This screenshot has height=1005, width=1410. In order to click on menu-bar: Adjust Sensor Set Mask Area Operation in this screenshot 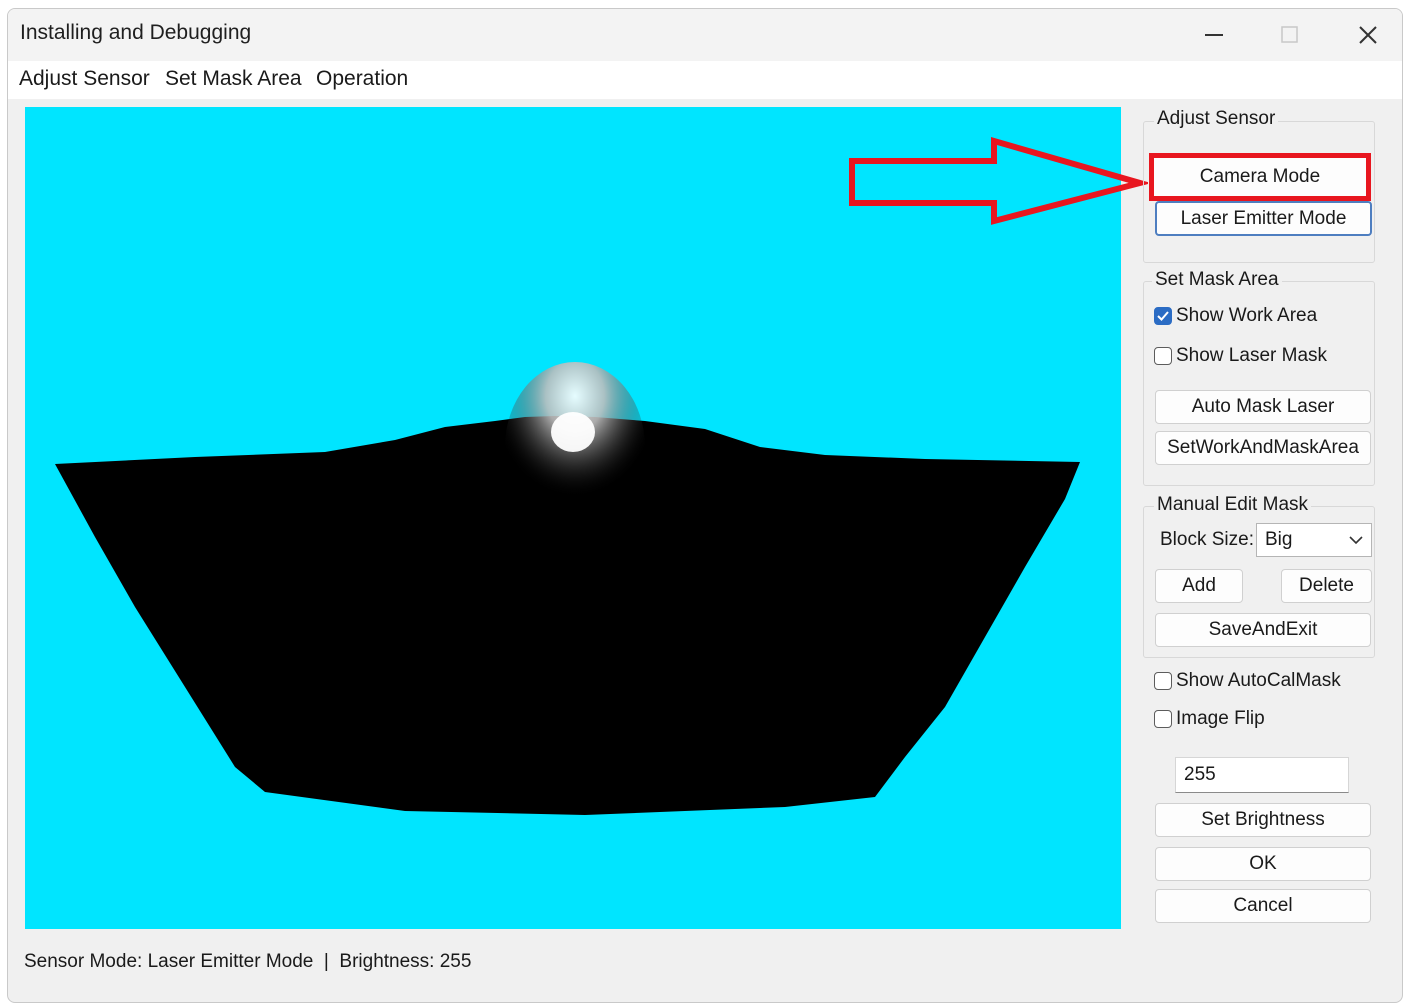, I will do `click(705, 80)`.